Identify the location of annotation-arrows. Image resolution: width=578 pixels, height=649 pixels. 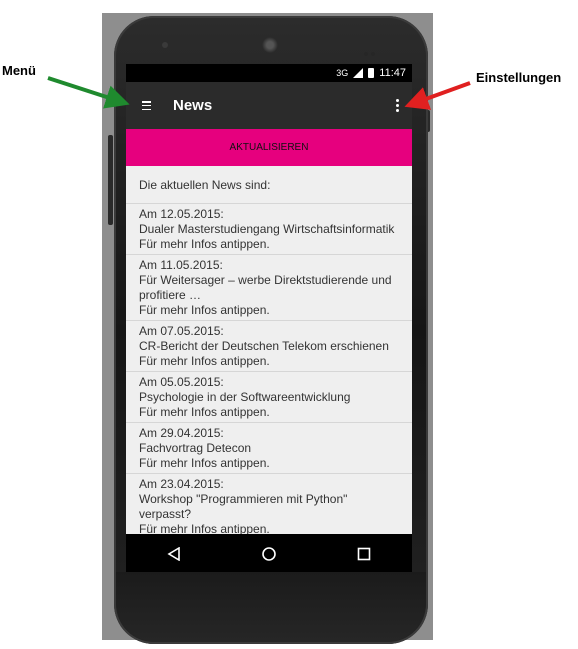
(259, 93).